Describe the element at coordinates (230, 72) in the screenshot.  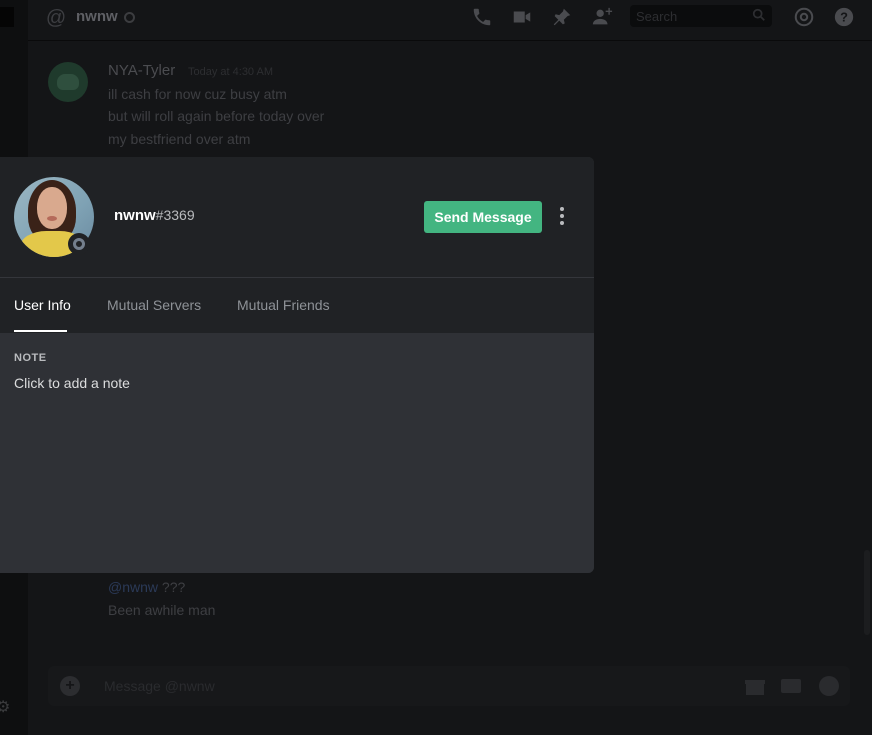
I see `message-timestamp: Today at 4:30 AM` at that location.